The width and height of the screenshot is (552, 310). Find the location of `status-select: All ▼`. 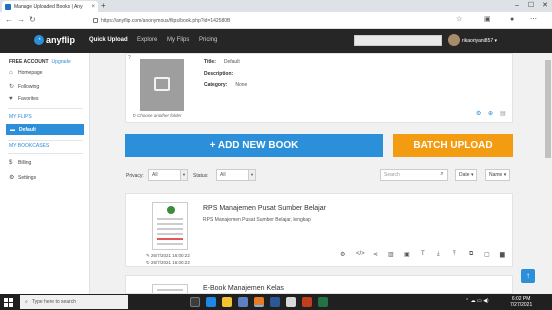

status-select: All ▼ is located at coordinates (236, 175).